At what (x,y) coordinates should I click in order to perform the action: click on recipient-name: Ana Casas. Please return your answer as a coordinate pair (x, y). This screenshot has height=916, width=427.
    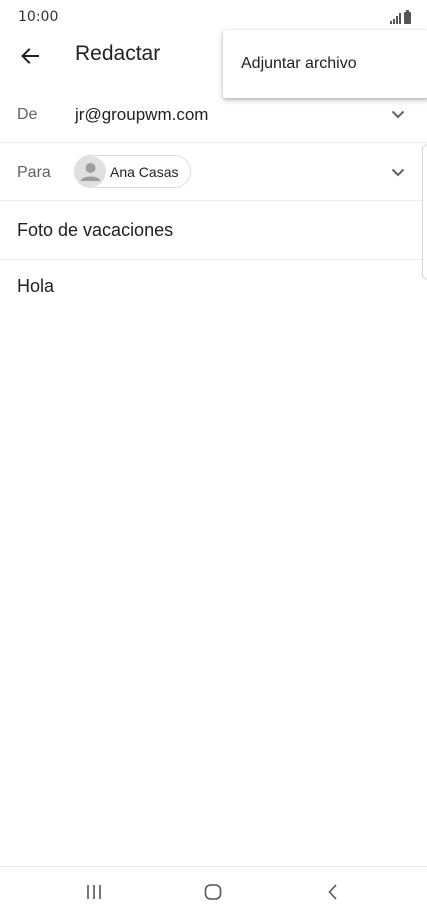
    Looking at the image, I should click on (144, 171).